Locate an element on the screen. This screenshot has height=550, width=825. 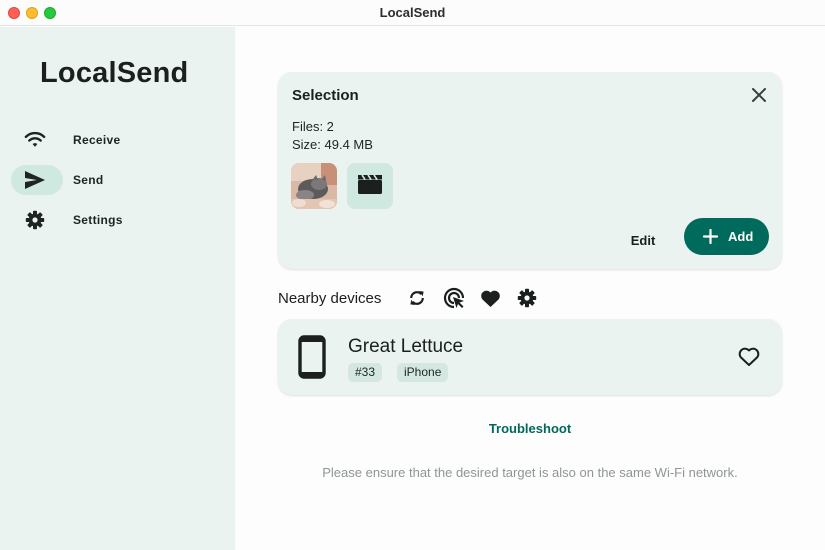
wifi-icon is located at coordinates (35, 140).